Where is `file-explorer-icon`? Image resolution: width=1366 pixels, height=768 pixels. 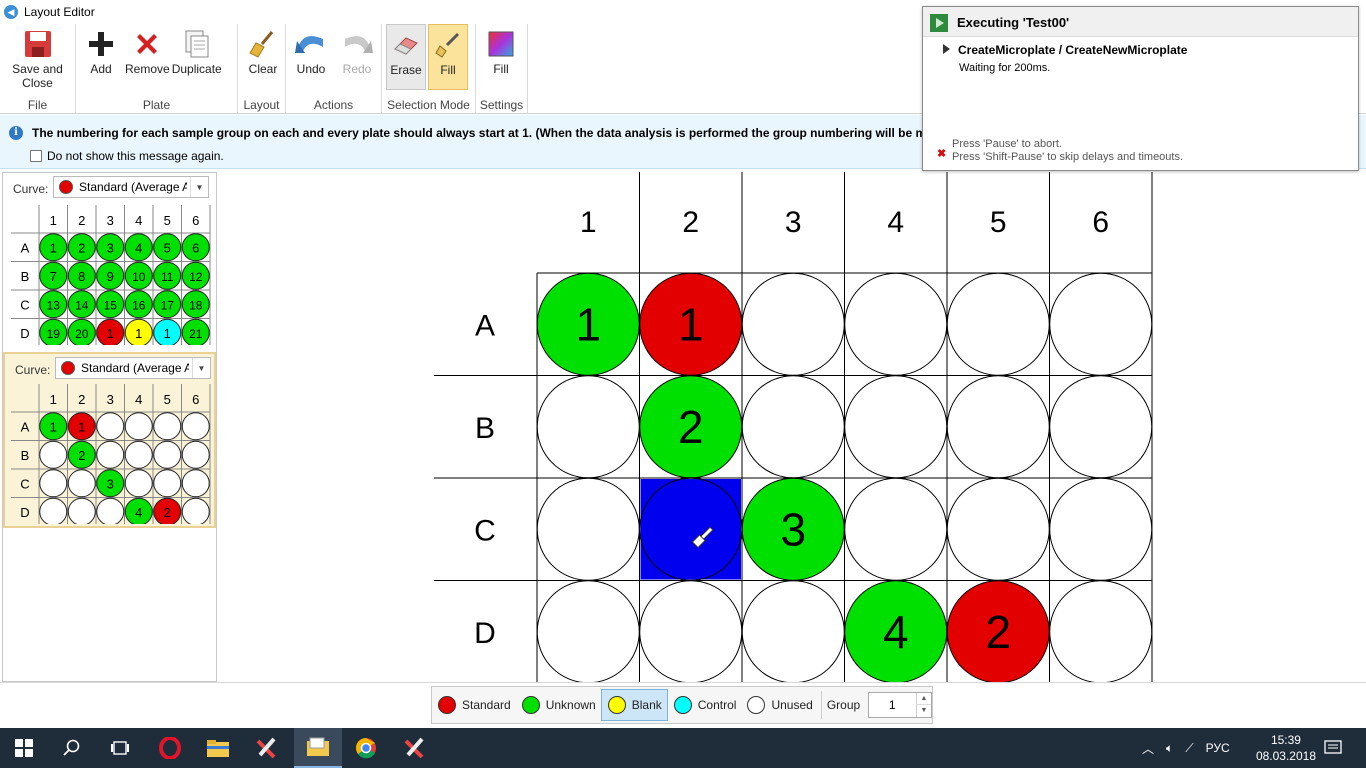 file-explorer-icon is located at coordinates (218, 748).